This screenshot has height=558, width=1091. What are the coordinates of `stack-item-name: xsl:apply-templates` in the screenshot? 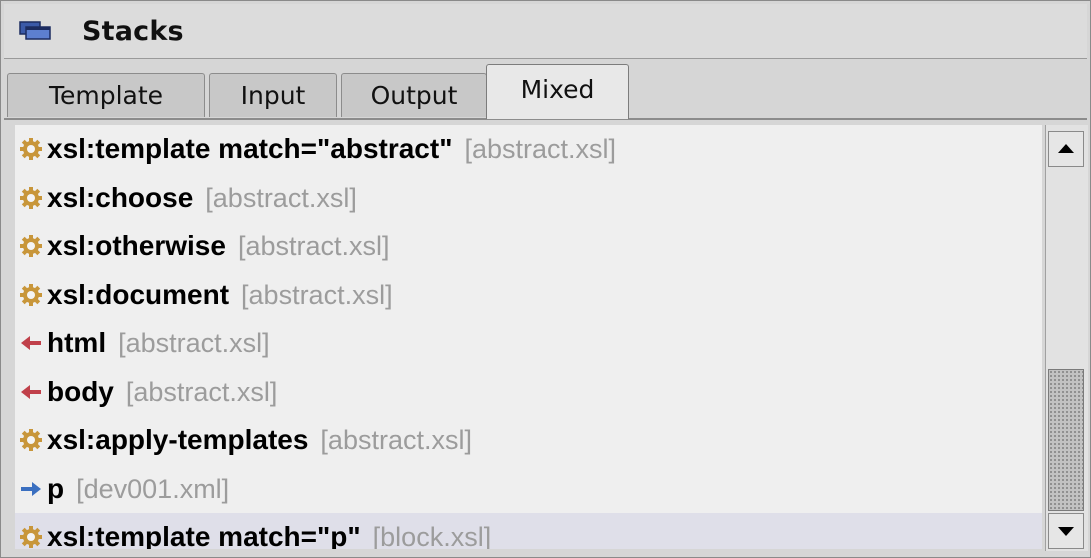 It's located at (178, 439).